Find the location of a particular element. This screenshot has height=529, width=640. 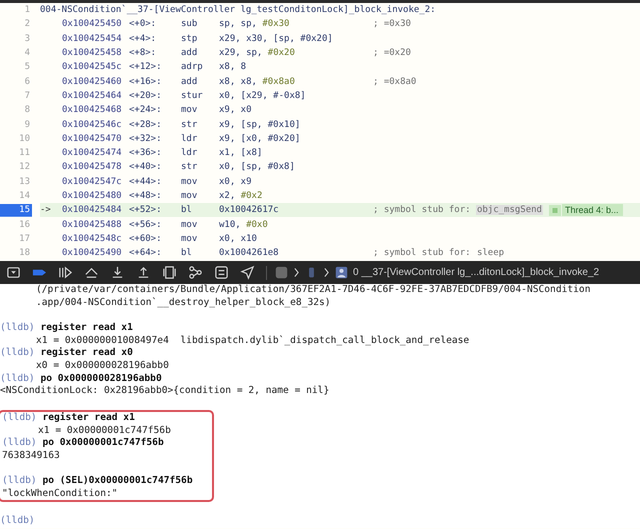

address: 0x10042545c is located at coordinates (92, 67).